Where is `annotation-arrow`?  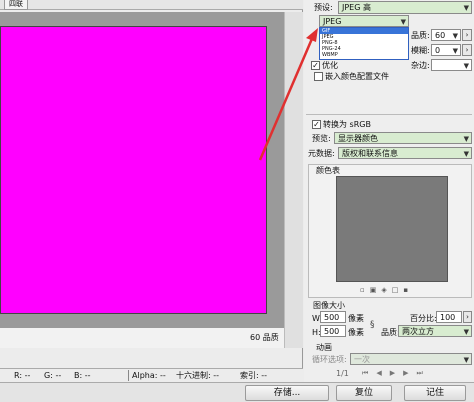
annotation-arrow is located at coordinates (288, 94).